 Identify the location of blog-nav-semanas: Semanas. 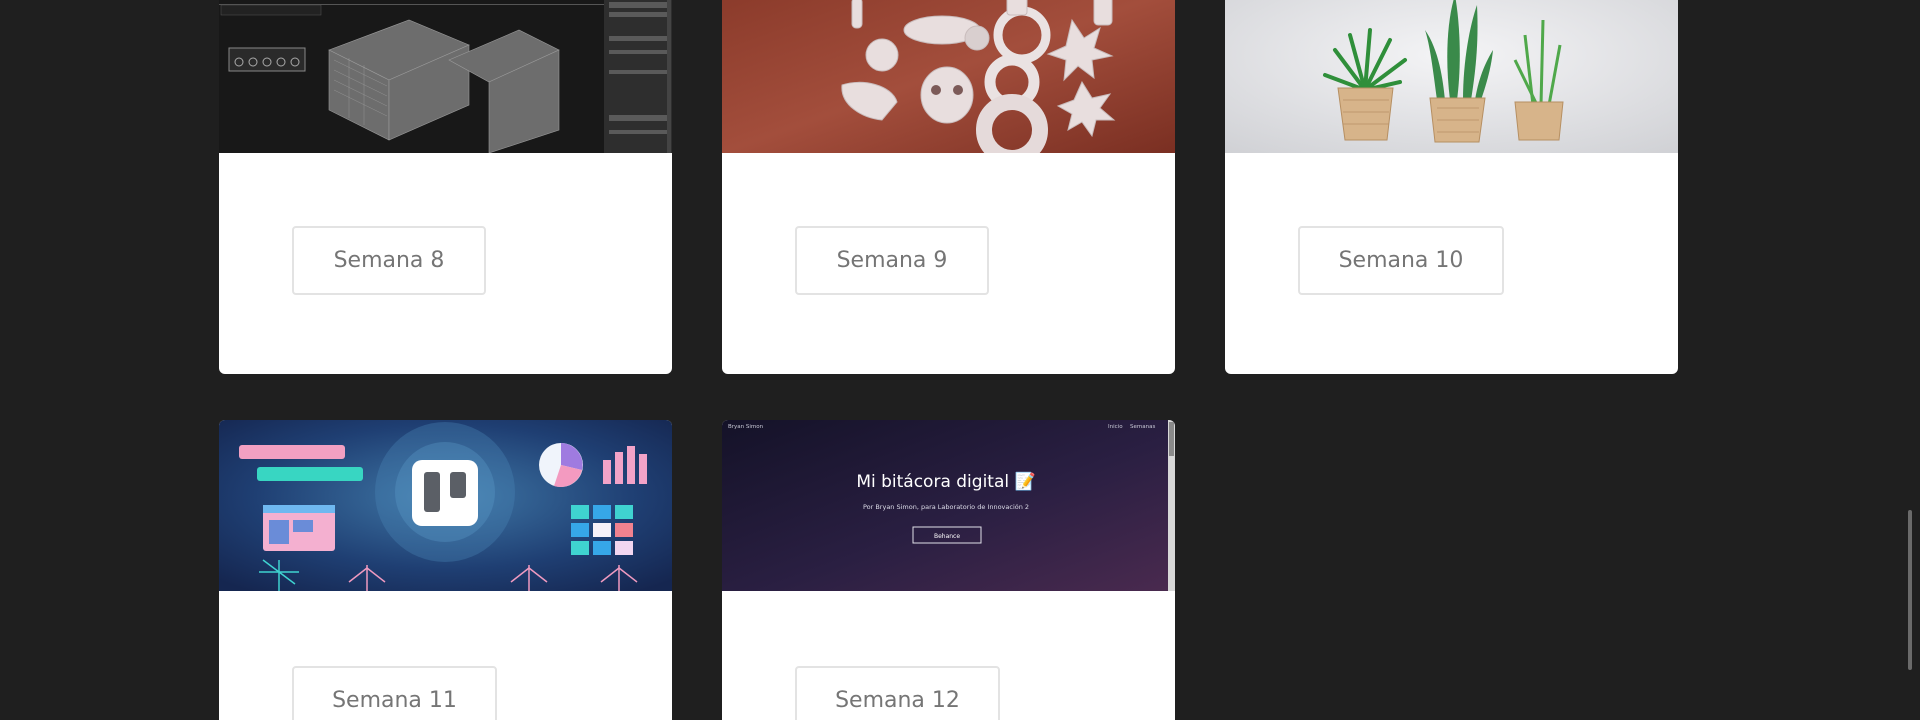
(1142, 427).